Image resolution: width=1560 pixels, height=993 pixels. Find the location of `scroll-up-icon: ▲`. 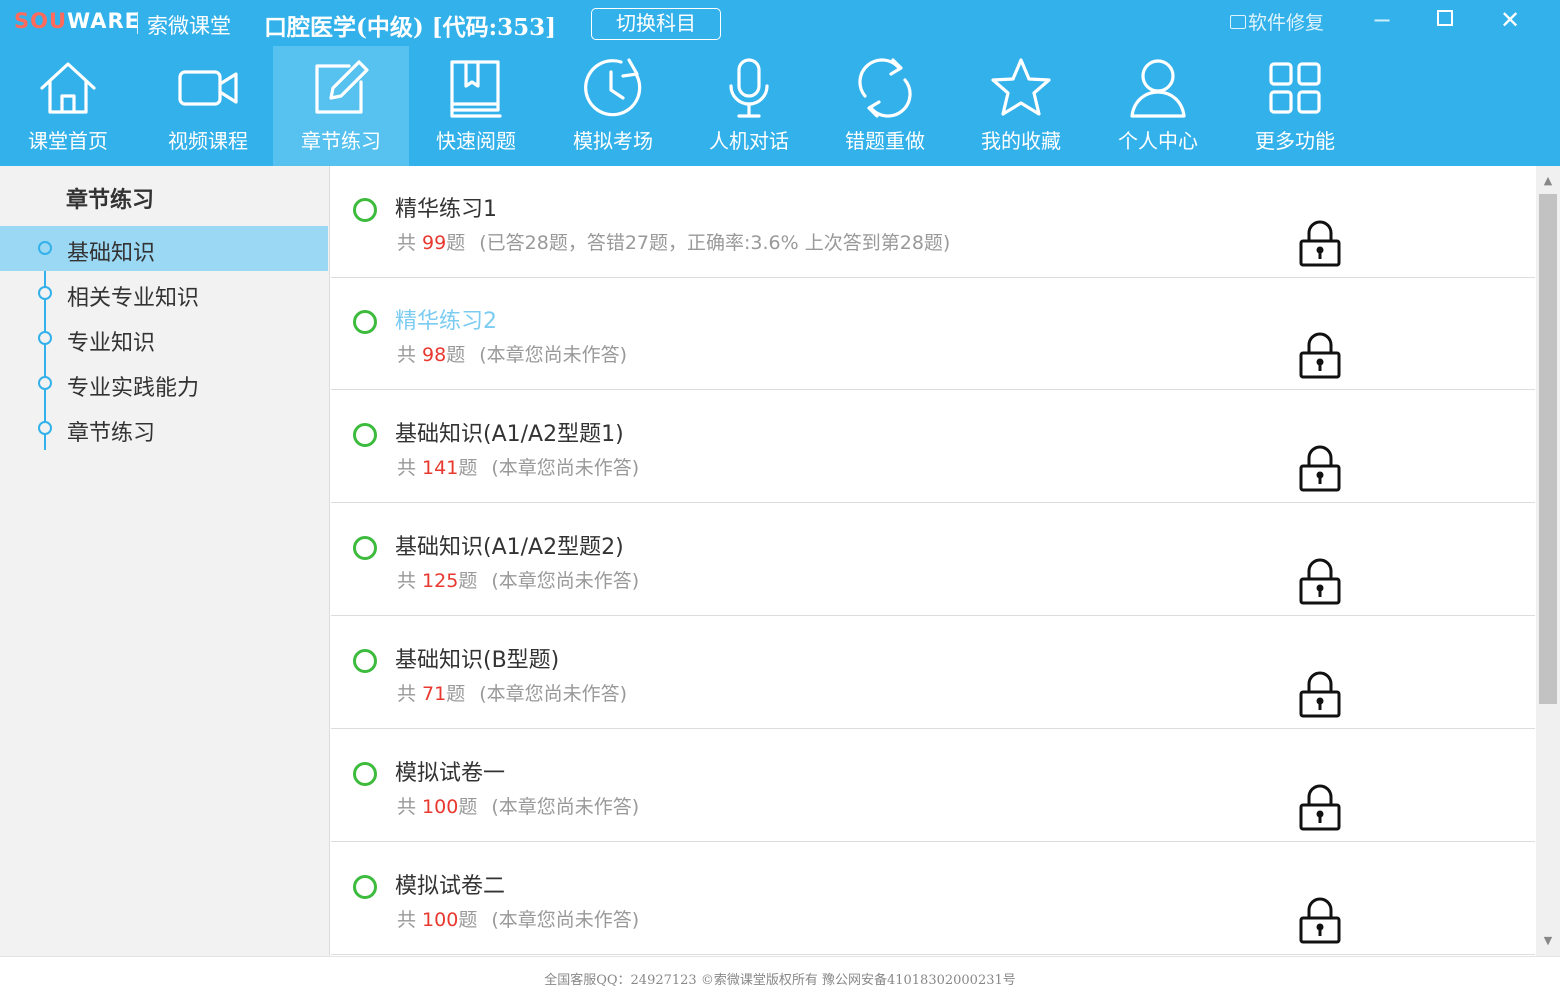

scroll-up-icon: ▲ is located at coordinates (1548, 181).